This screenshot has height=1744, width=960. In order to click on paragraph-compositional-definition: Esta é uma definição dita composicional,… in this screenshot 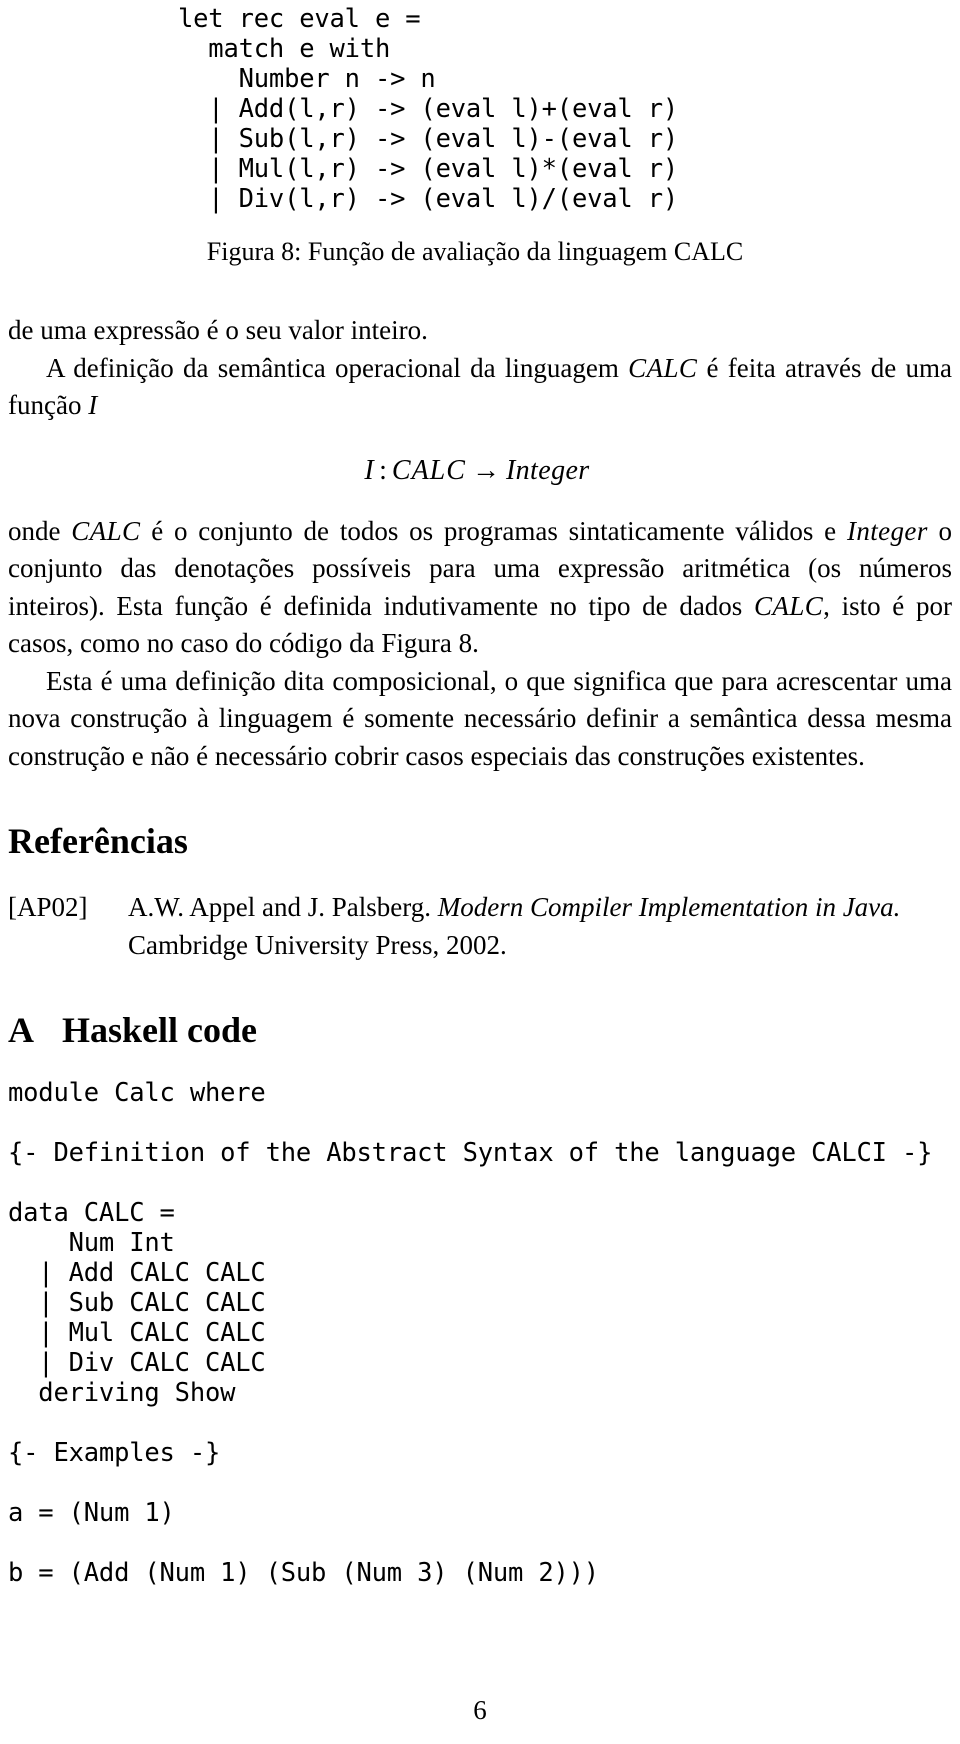, I will do `click(480, 718)`.